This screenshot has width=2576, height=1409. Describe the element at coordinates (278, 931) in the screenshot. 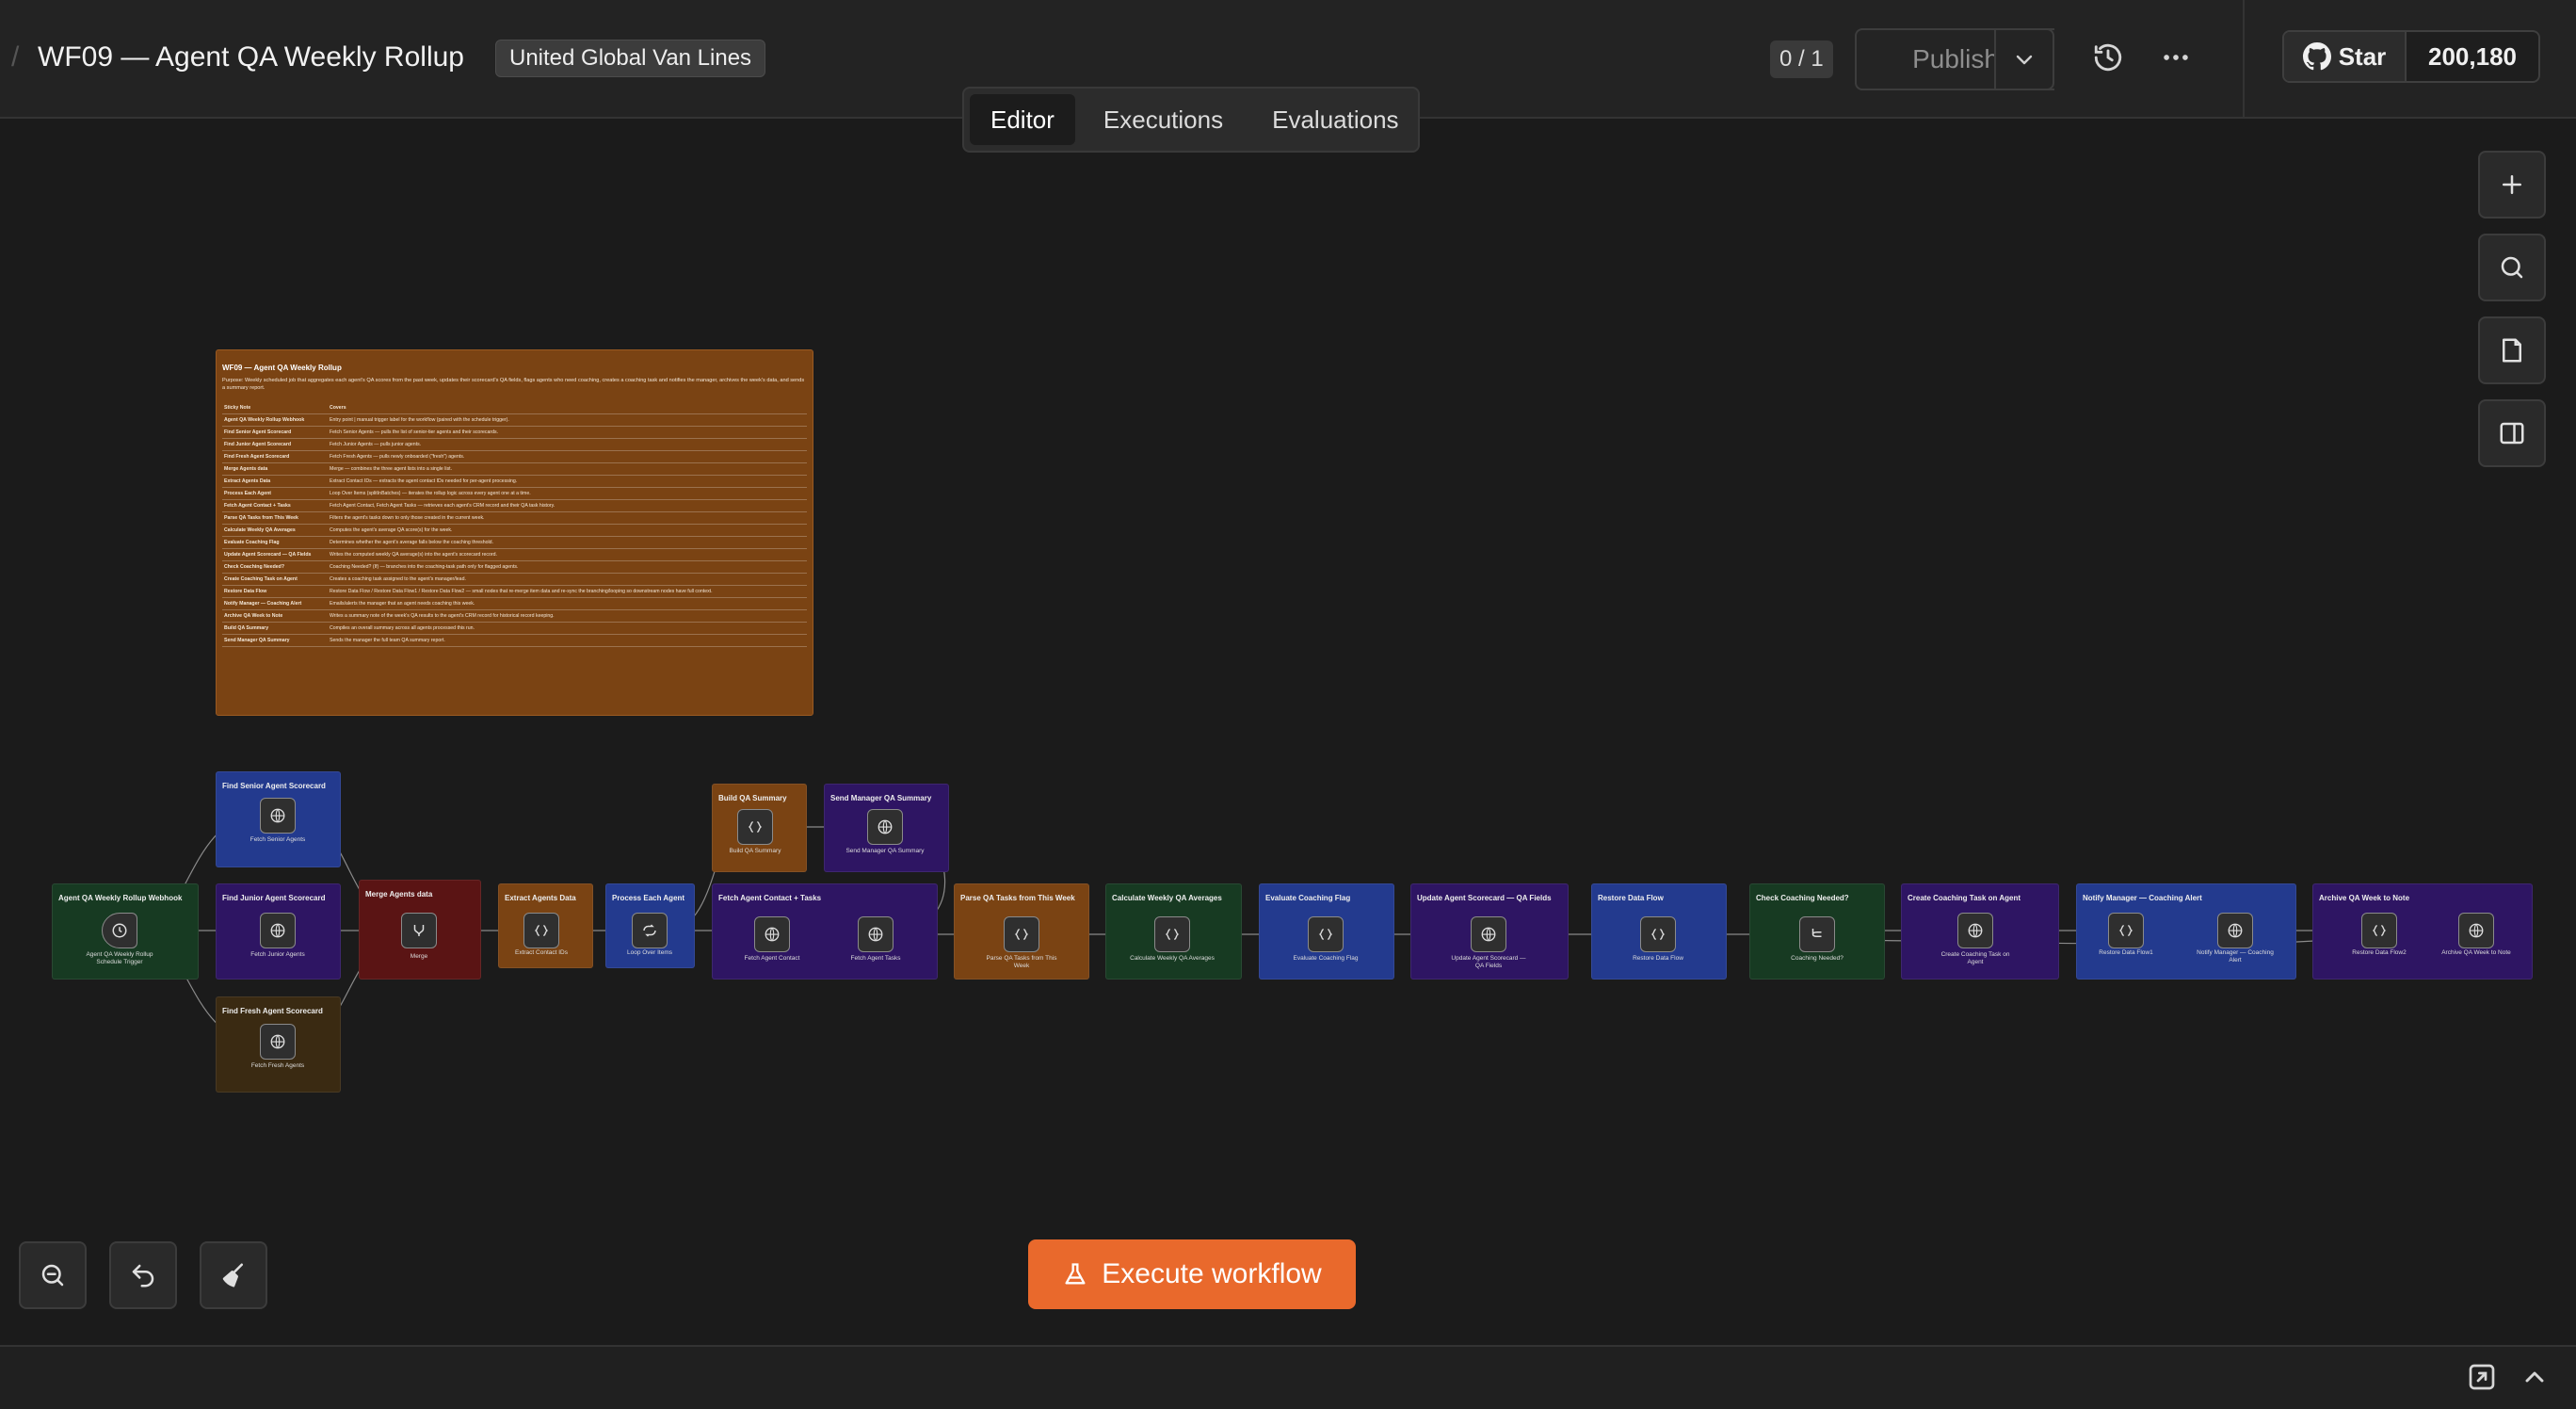

I see `node-fetch-junior` at that location.